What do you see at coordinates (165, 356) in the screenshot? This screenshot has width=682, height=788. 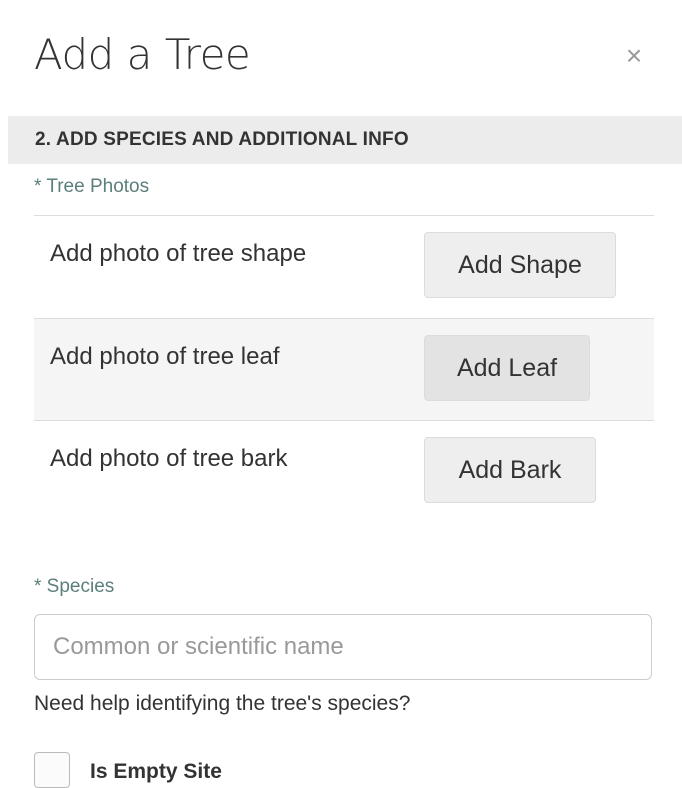 I see `photo-prompt-leaf: Add photo of tree leaf` at bounding box center [165, 356].